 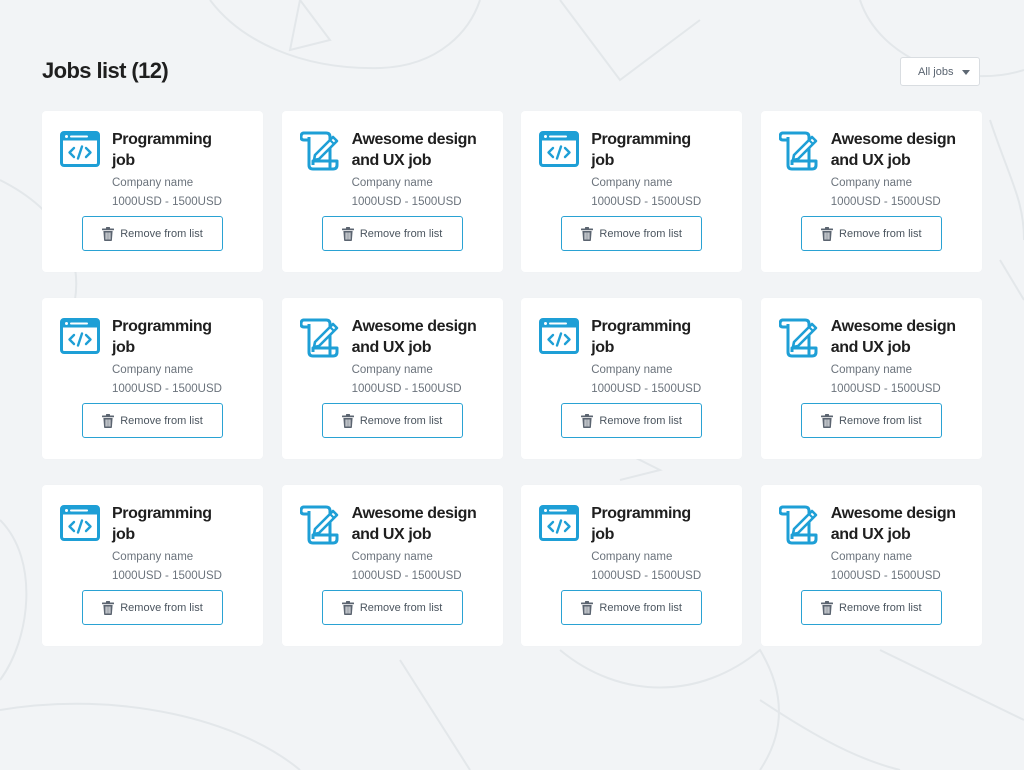 I want to click on jobs-filter-value: All jobs, so click(x=936, y=71).